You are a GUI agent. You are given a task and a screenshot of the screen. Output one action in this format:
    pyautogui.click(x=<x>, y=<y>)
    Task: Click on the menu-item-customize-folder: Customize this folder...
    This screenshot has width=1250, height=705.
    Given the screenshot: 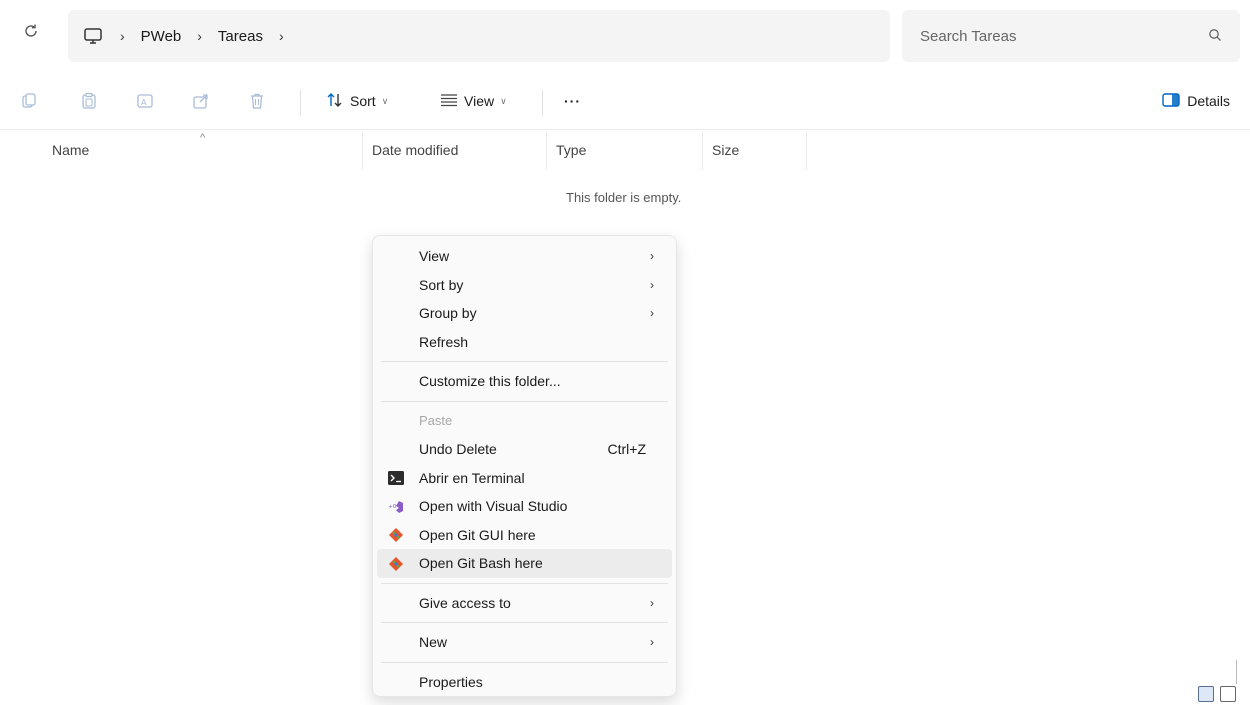 What is the action you would take?
    pyautogui.click(x=524, y=381)
    